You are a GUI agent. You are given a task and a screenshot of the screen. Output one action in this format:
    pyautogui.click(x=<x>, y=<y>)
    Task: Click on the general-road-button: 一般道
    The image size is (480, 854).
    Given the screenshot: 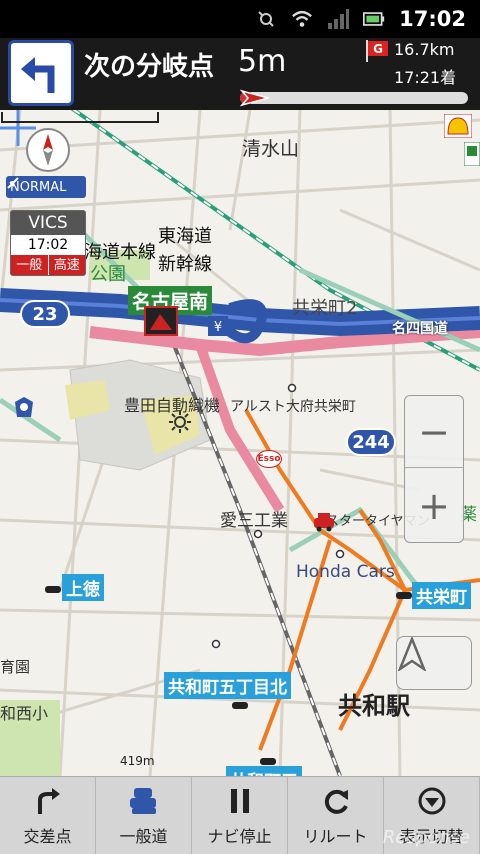 What is the action you would take?
    pyautogui.click(x=144, y=815)
    